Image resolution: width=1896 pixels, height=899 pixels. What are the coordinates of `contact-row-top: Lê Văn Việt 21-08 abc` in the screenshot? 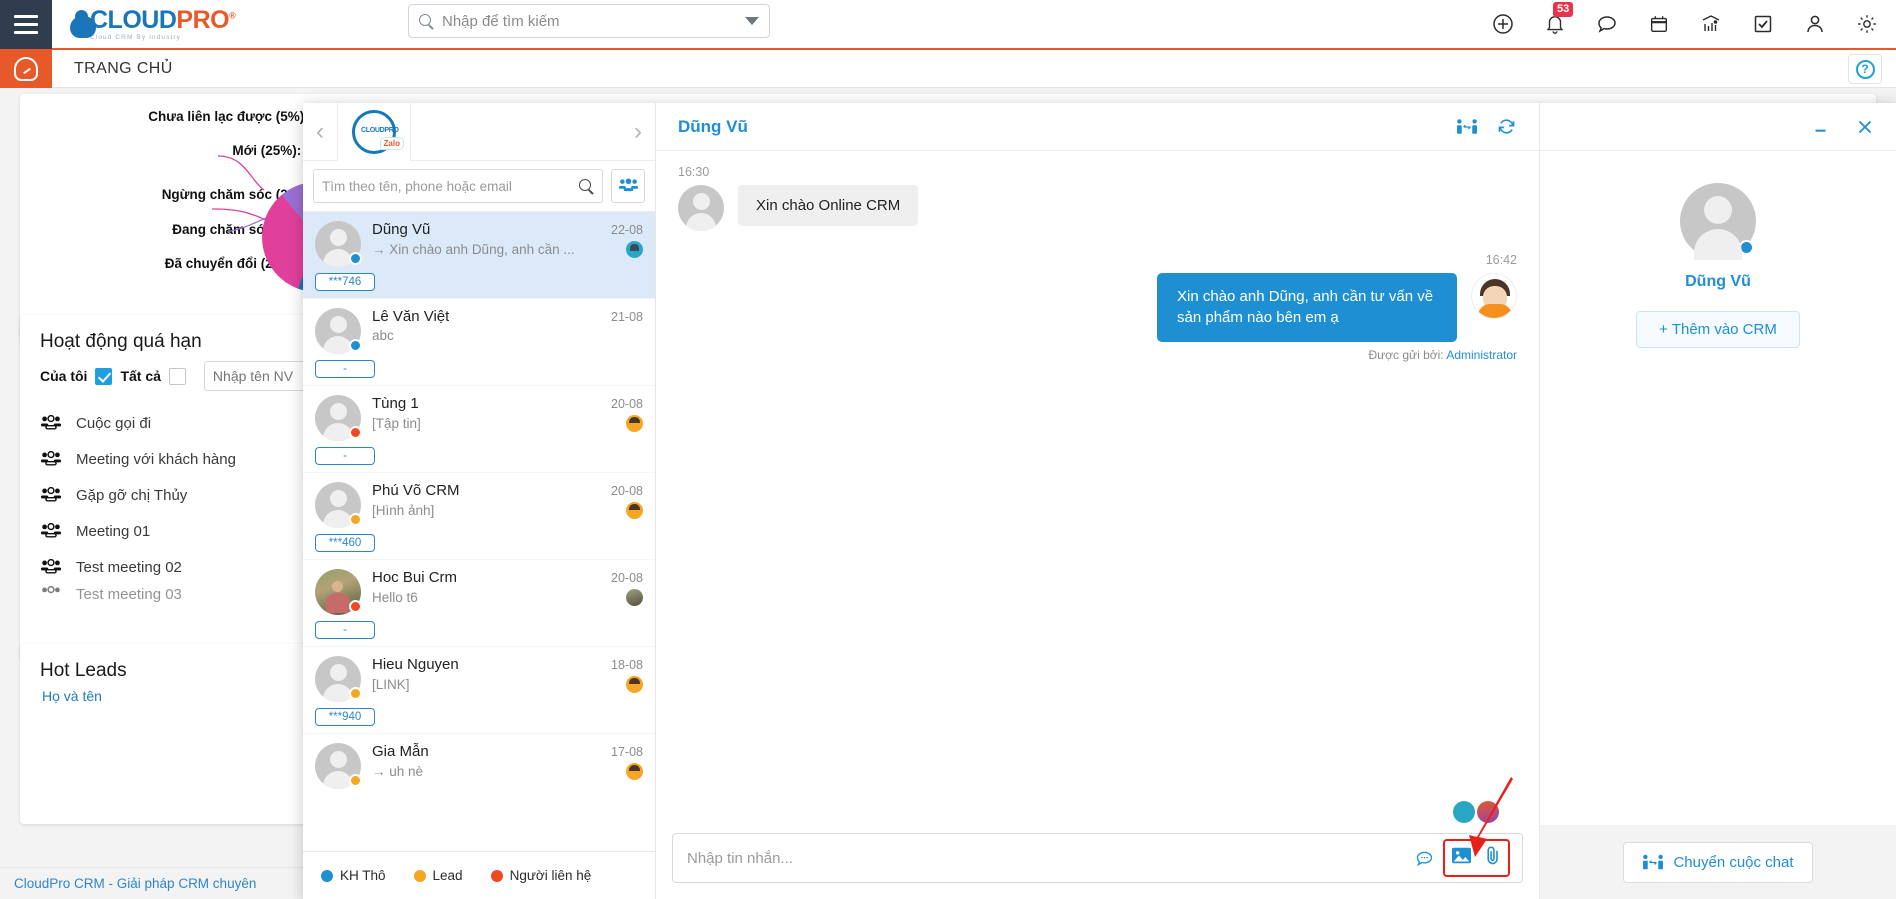 It's located at (479, 331).